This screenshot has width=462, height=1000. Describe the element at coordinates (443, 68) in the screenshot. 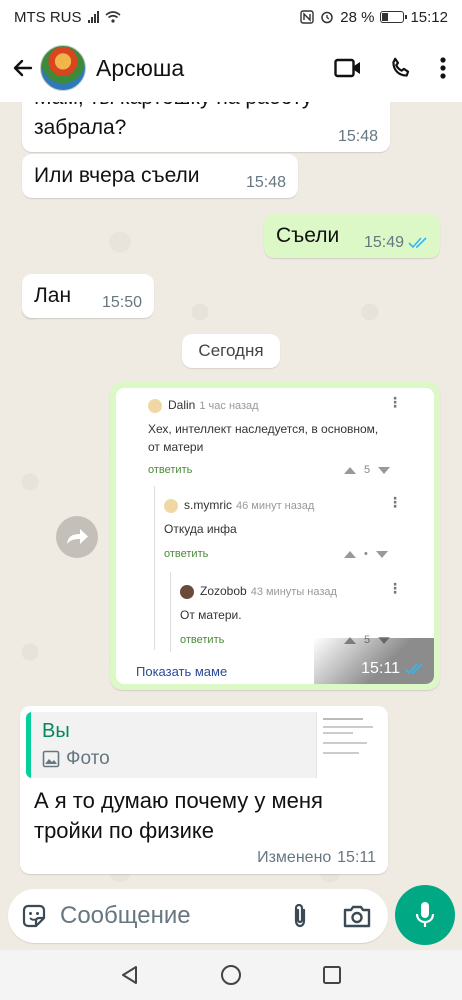

I see `menu-kebab-icon` at that location.